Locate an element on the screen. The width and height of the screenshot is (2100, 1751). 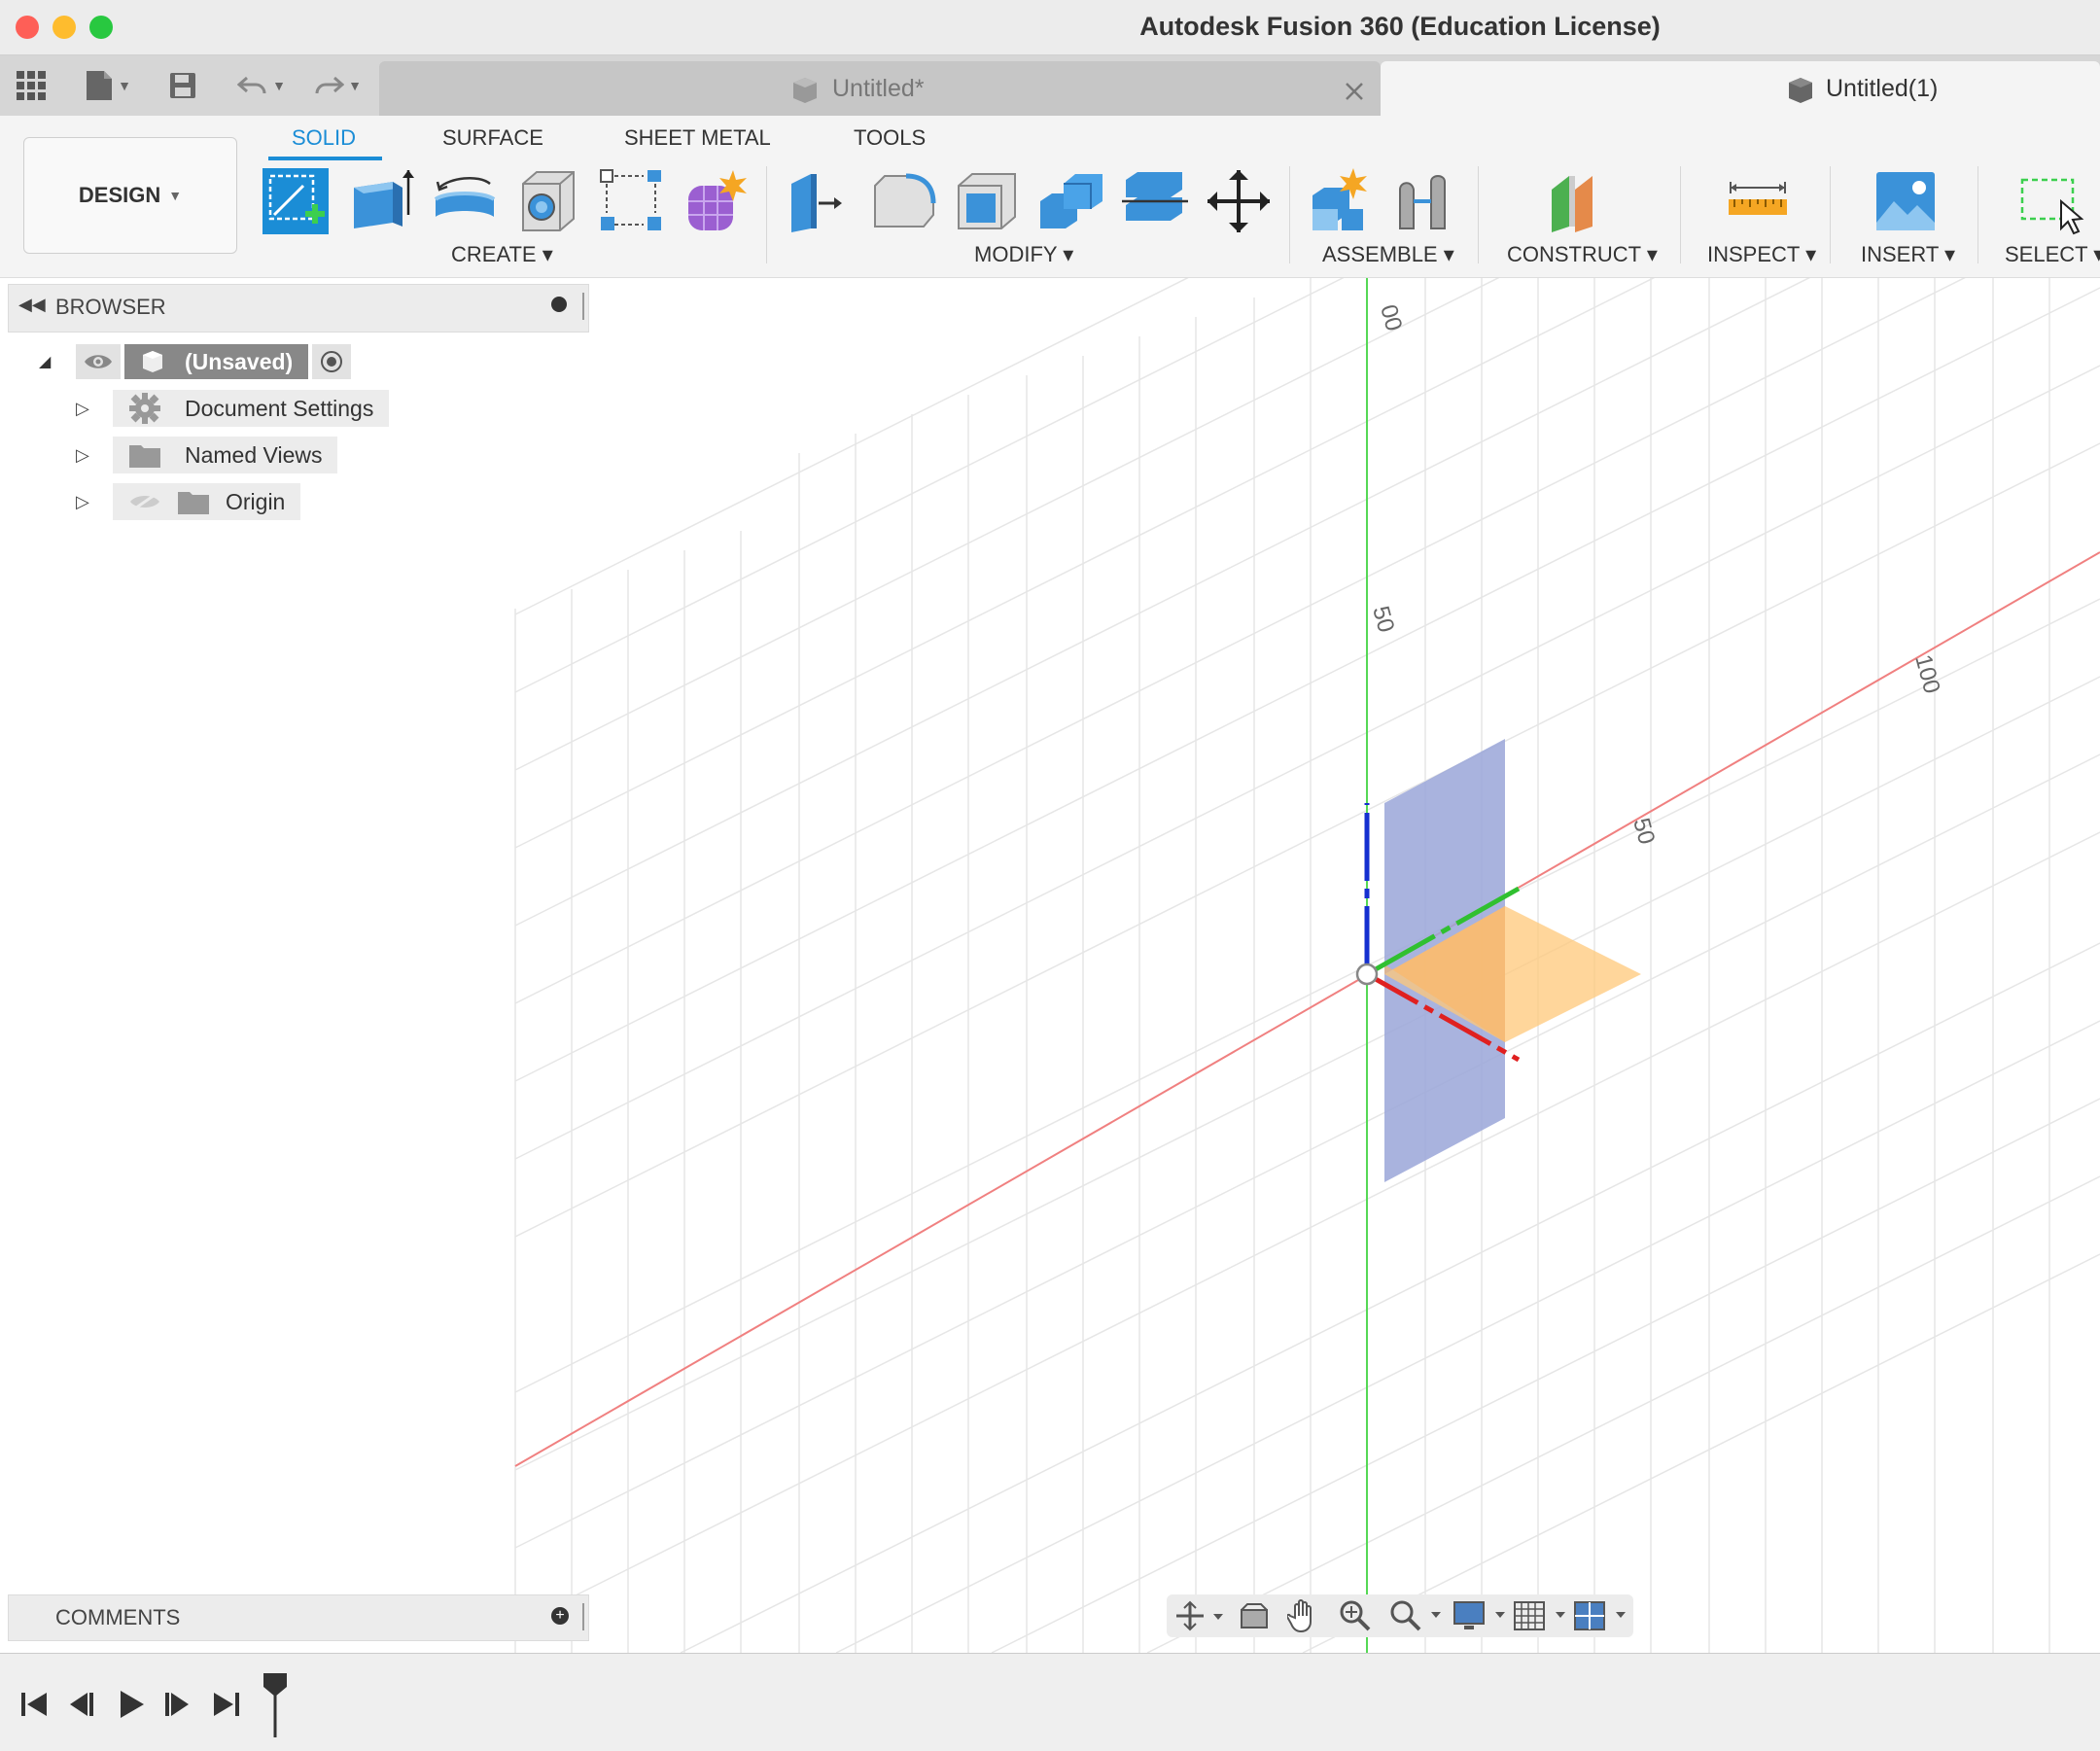
construct-group-label: CONSTRUCT ▾ is located at coordinates (1582, 255).